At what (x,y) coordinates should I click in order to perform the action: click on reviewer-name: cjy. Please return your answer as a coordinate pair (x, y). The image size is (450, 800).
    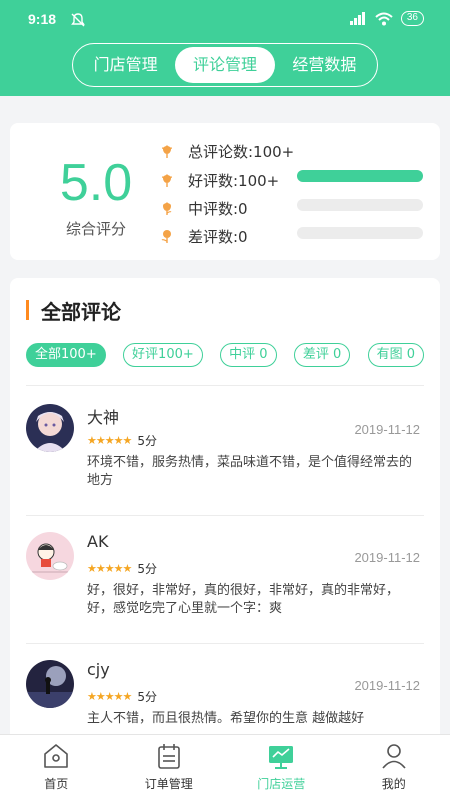
    Looking at the image, I should click on (98, 669).